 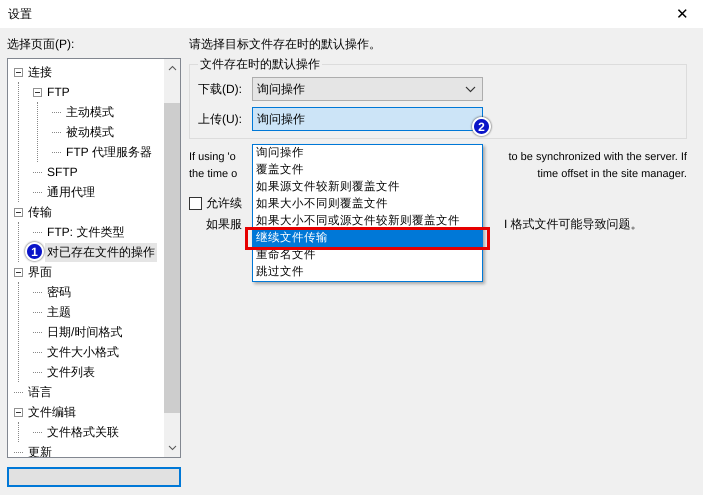 What do you see at coordinates (58, 92) in the screenshot?
I see `tree-item: FTP` at bounding box center [58, 92].